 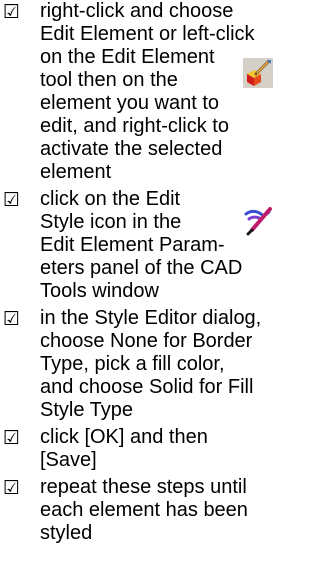 What do you see at coordinates (258, 221) in the screenshot?
I see `edit-style-icon` at bounding box center [258, 221].